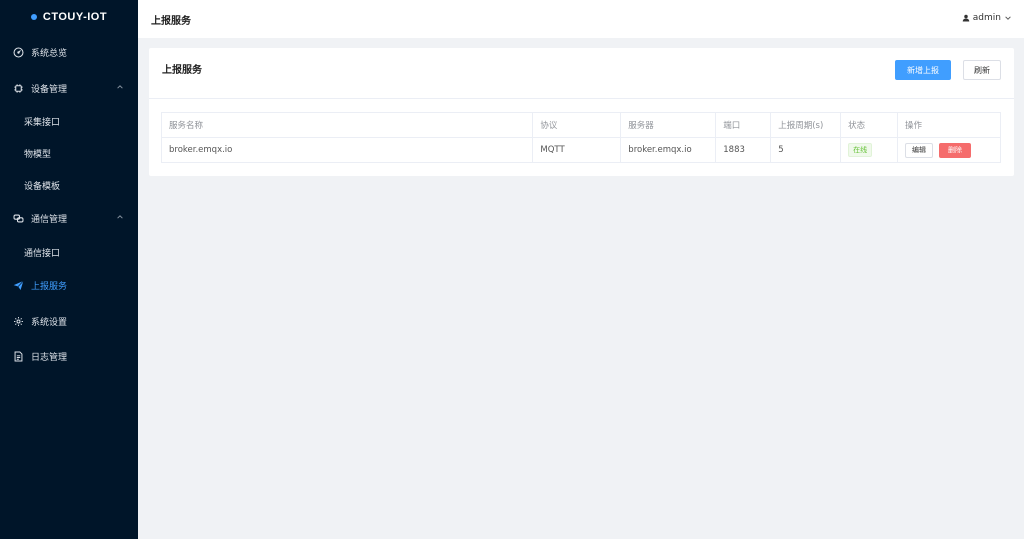  I want to click on sidebar-item-label: 日志管理, so click(49, 357).